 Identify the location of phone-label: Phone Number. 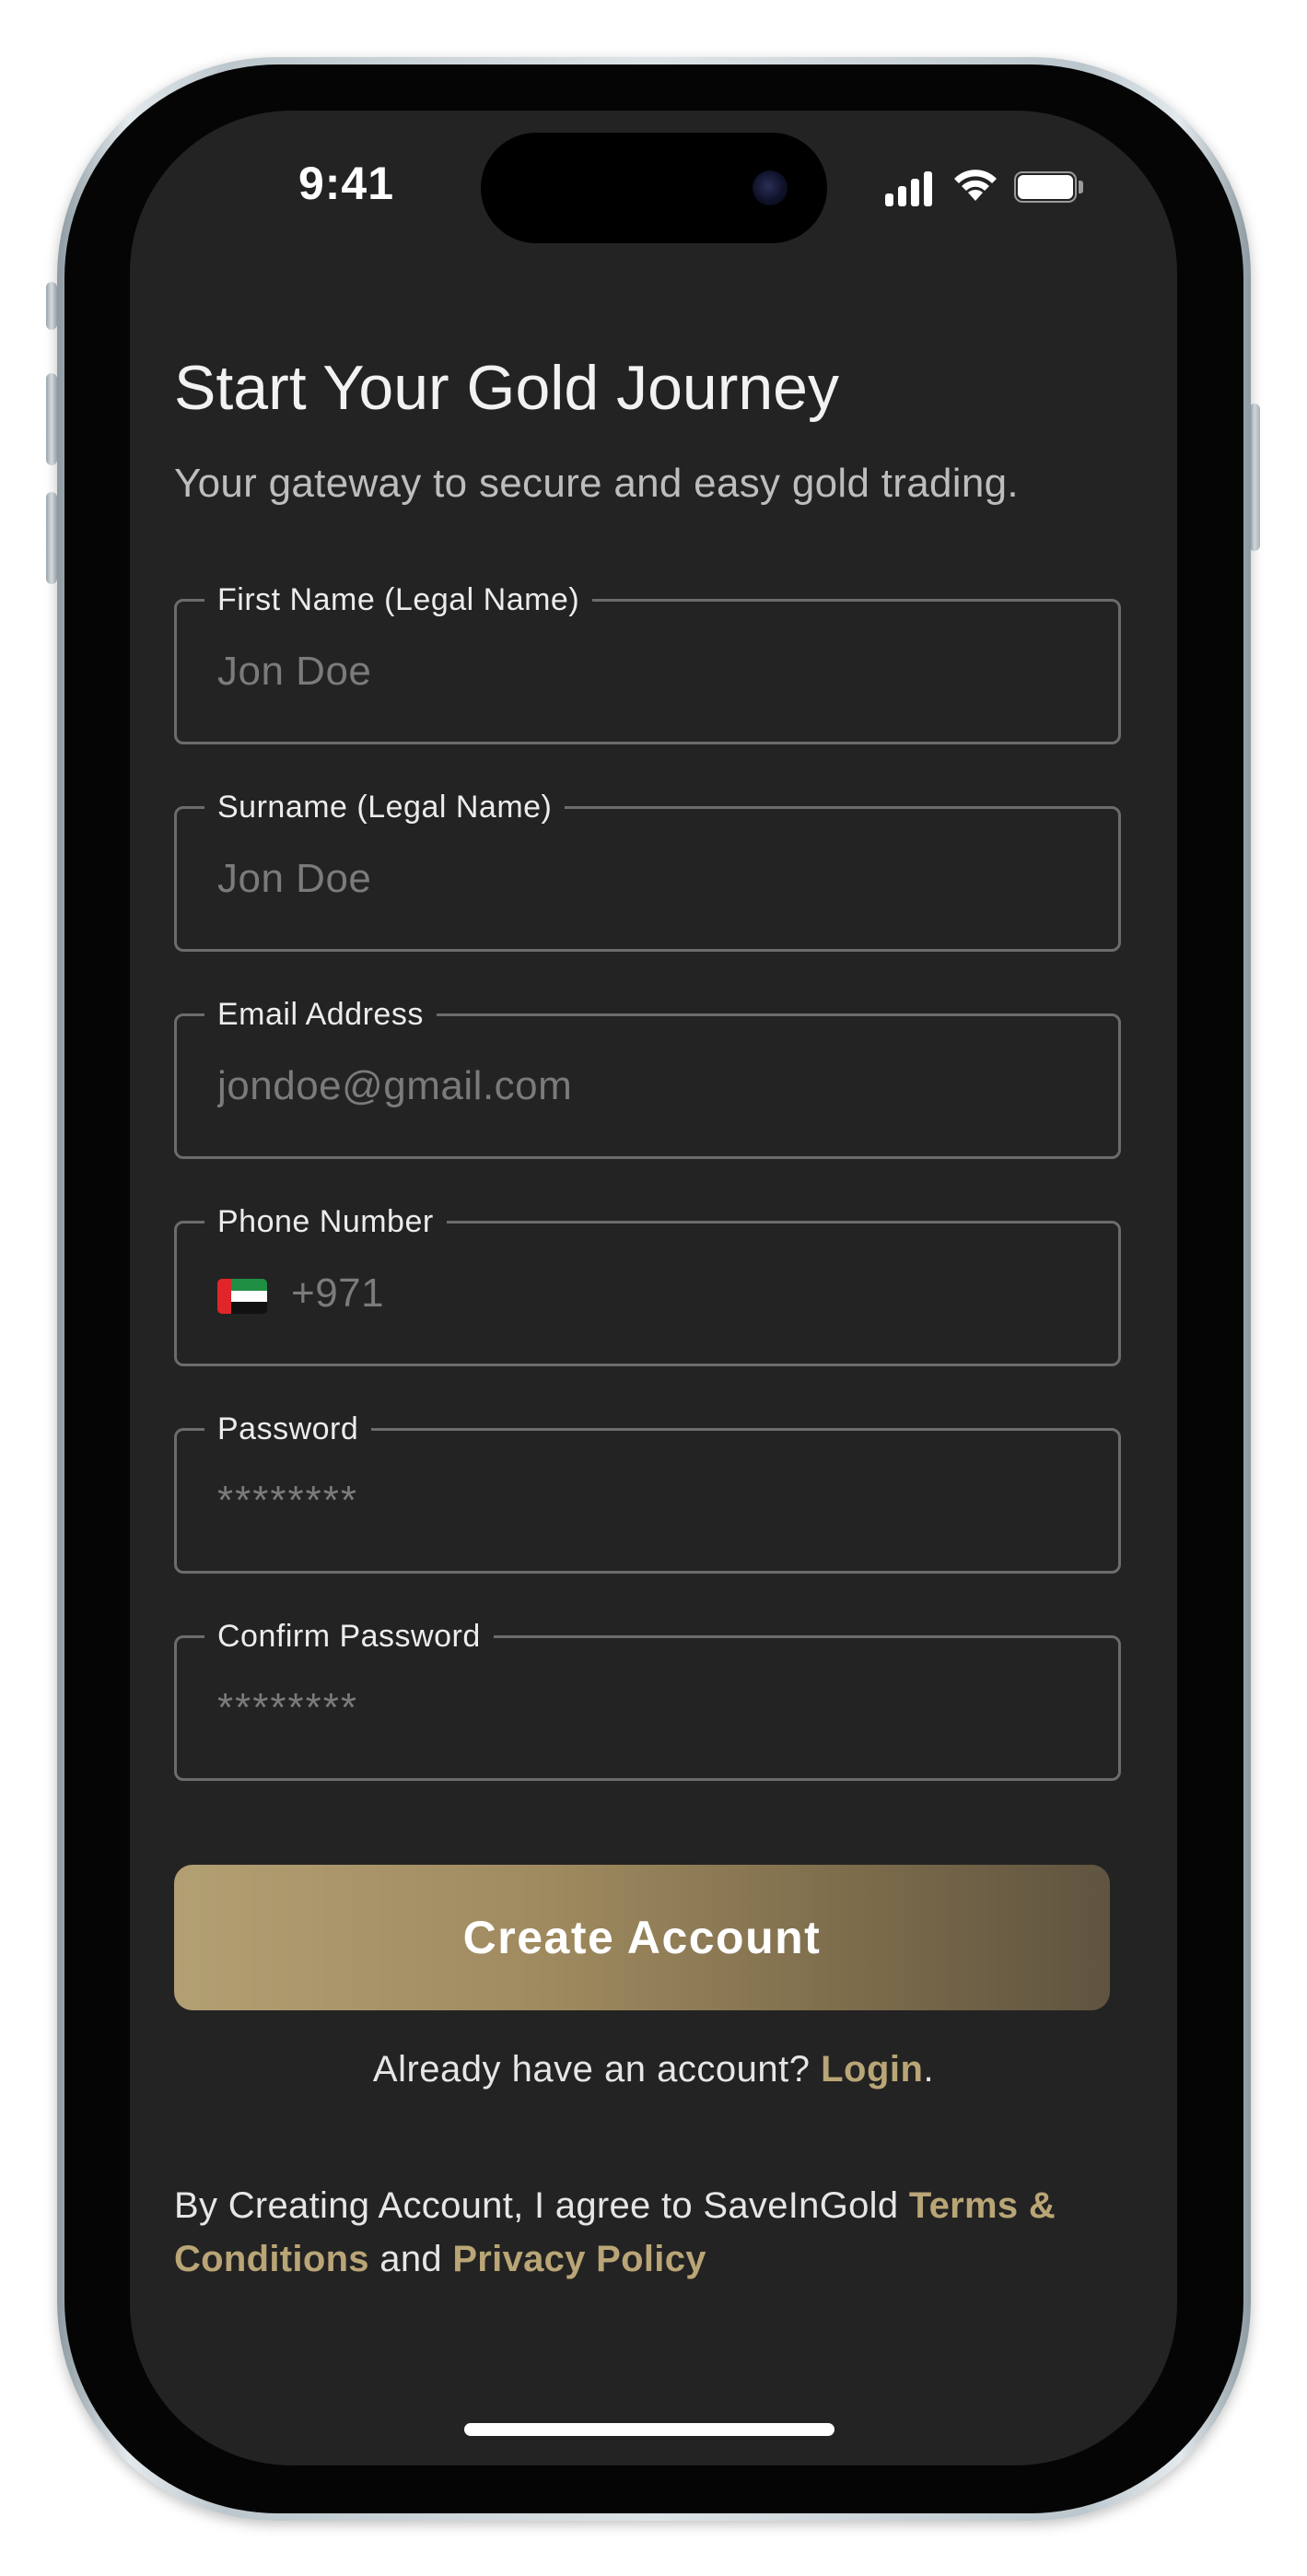
(326, 1221).